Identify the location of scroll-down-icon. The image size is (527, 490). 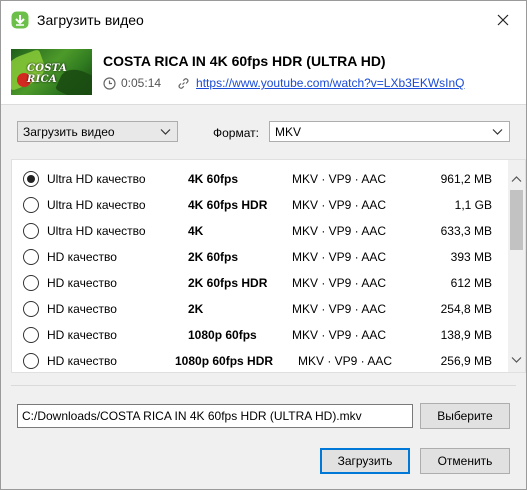
(516, 359).